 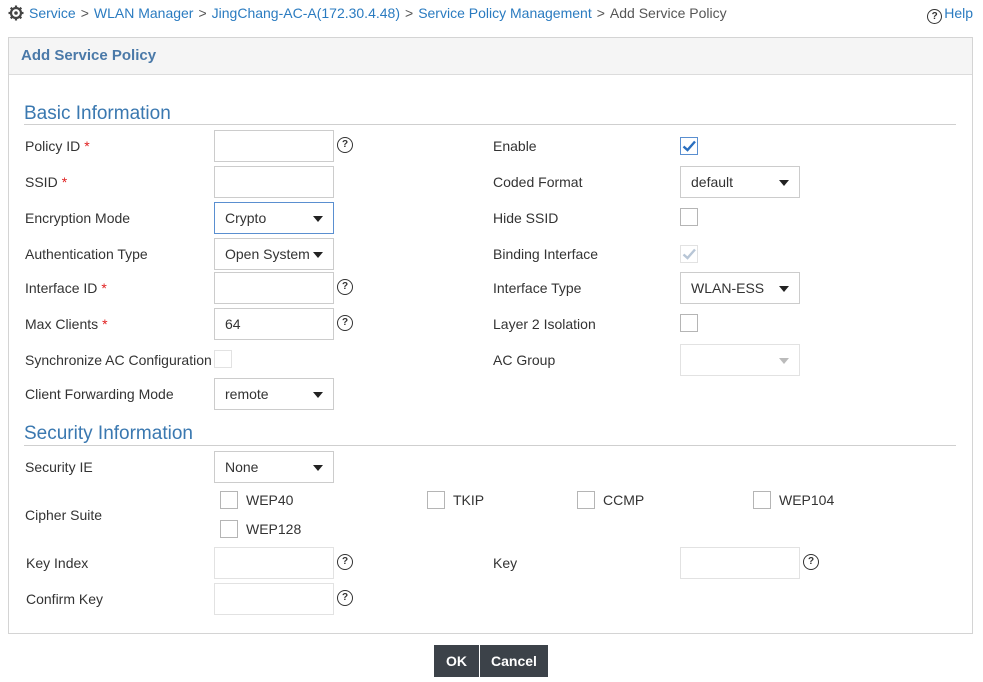 I want to click on gear-icon, so click(x=16, y=13).